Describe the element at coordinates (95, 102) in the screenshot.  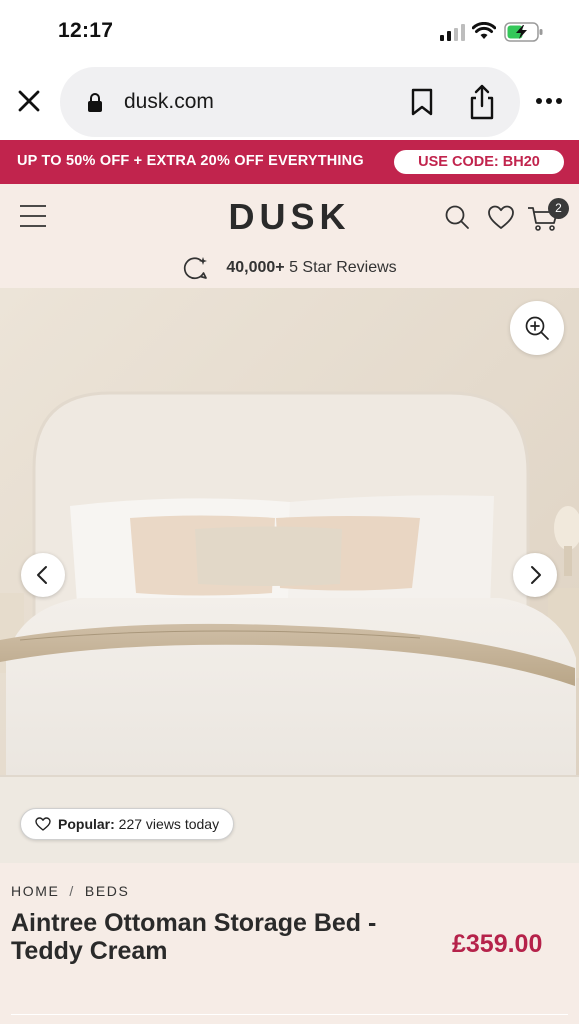
I see `lock-icon` at that location.